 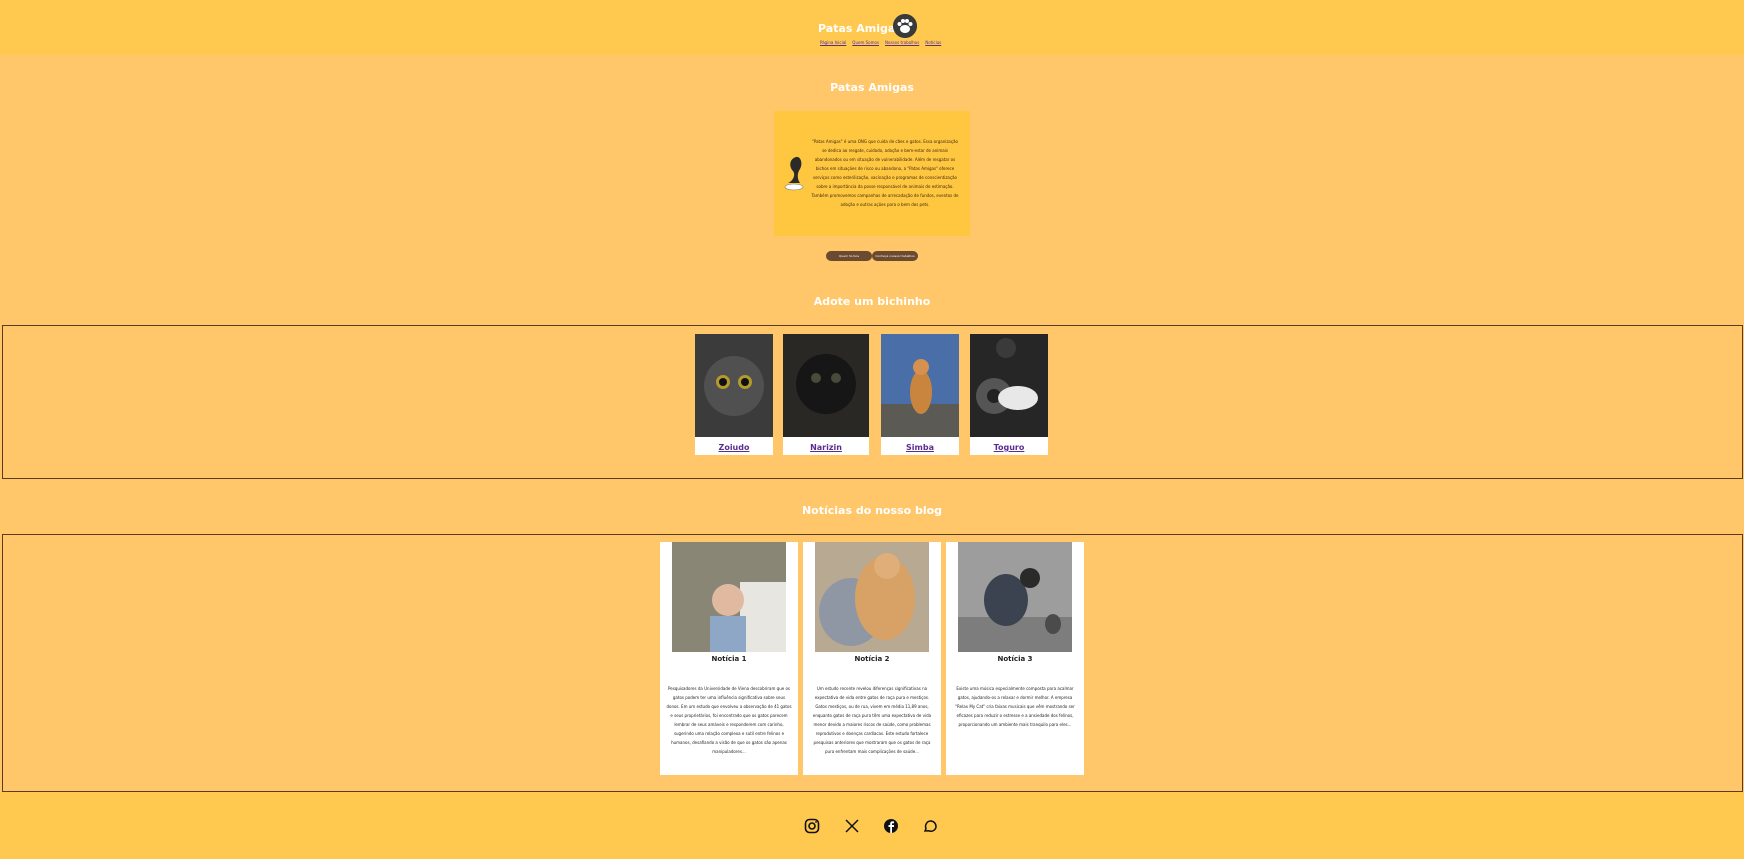 I want to click on nav-link-news: Notícias, so click(x=933, y=42).